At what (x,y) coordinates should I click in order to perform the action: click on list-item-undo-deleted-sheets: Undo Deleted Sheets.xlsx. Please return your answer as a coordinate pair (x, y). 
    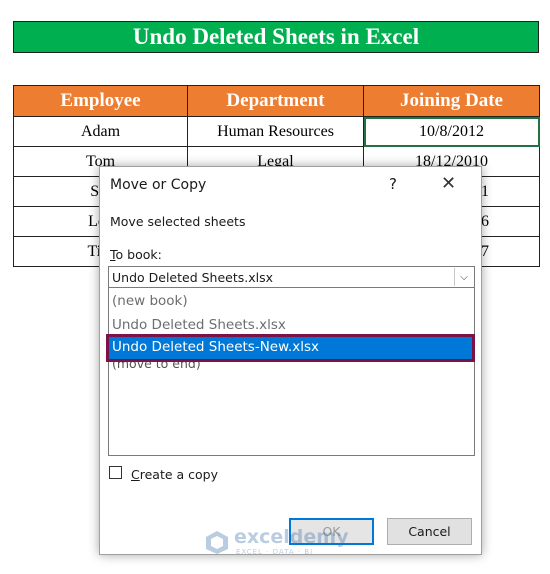
    Looking at the image, I should click on (199, 325).